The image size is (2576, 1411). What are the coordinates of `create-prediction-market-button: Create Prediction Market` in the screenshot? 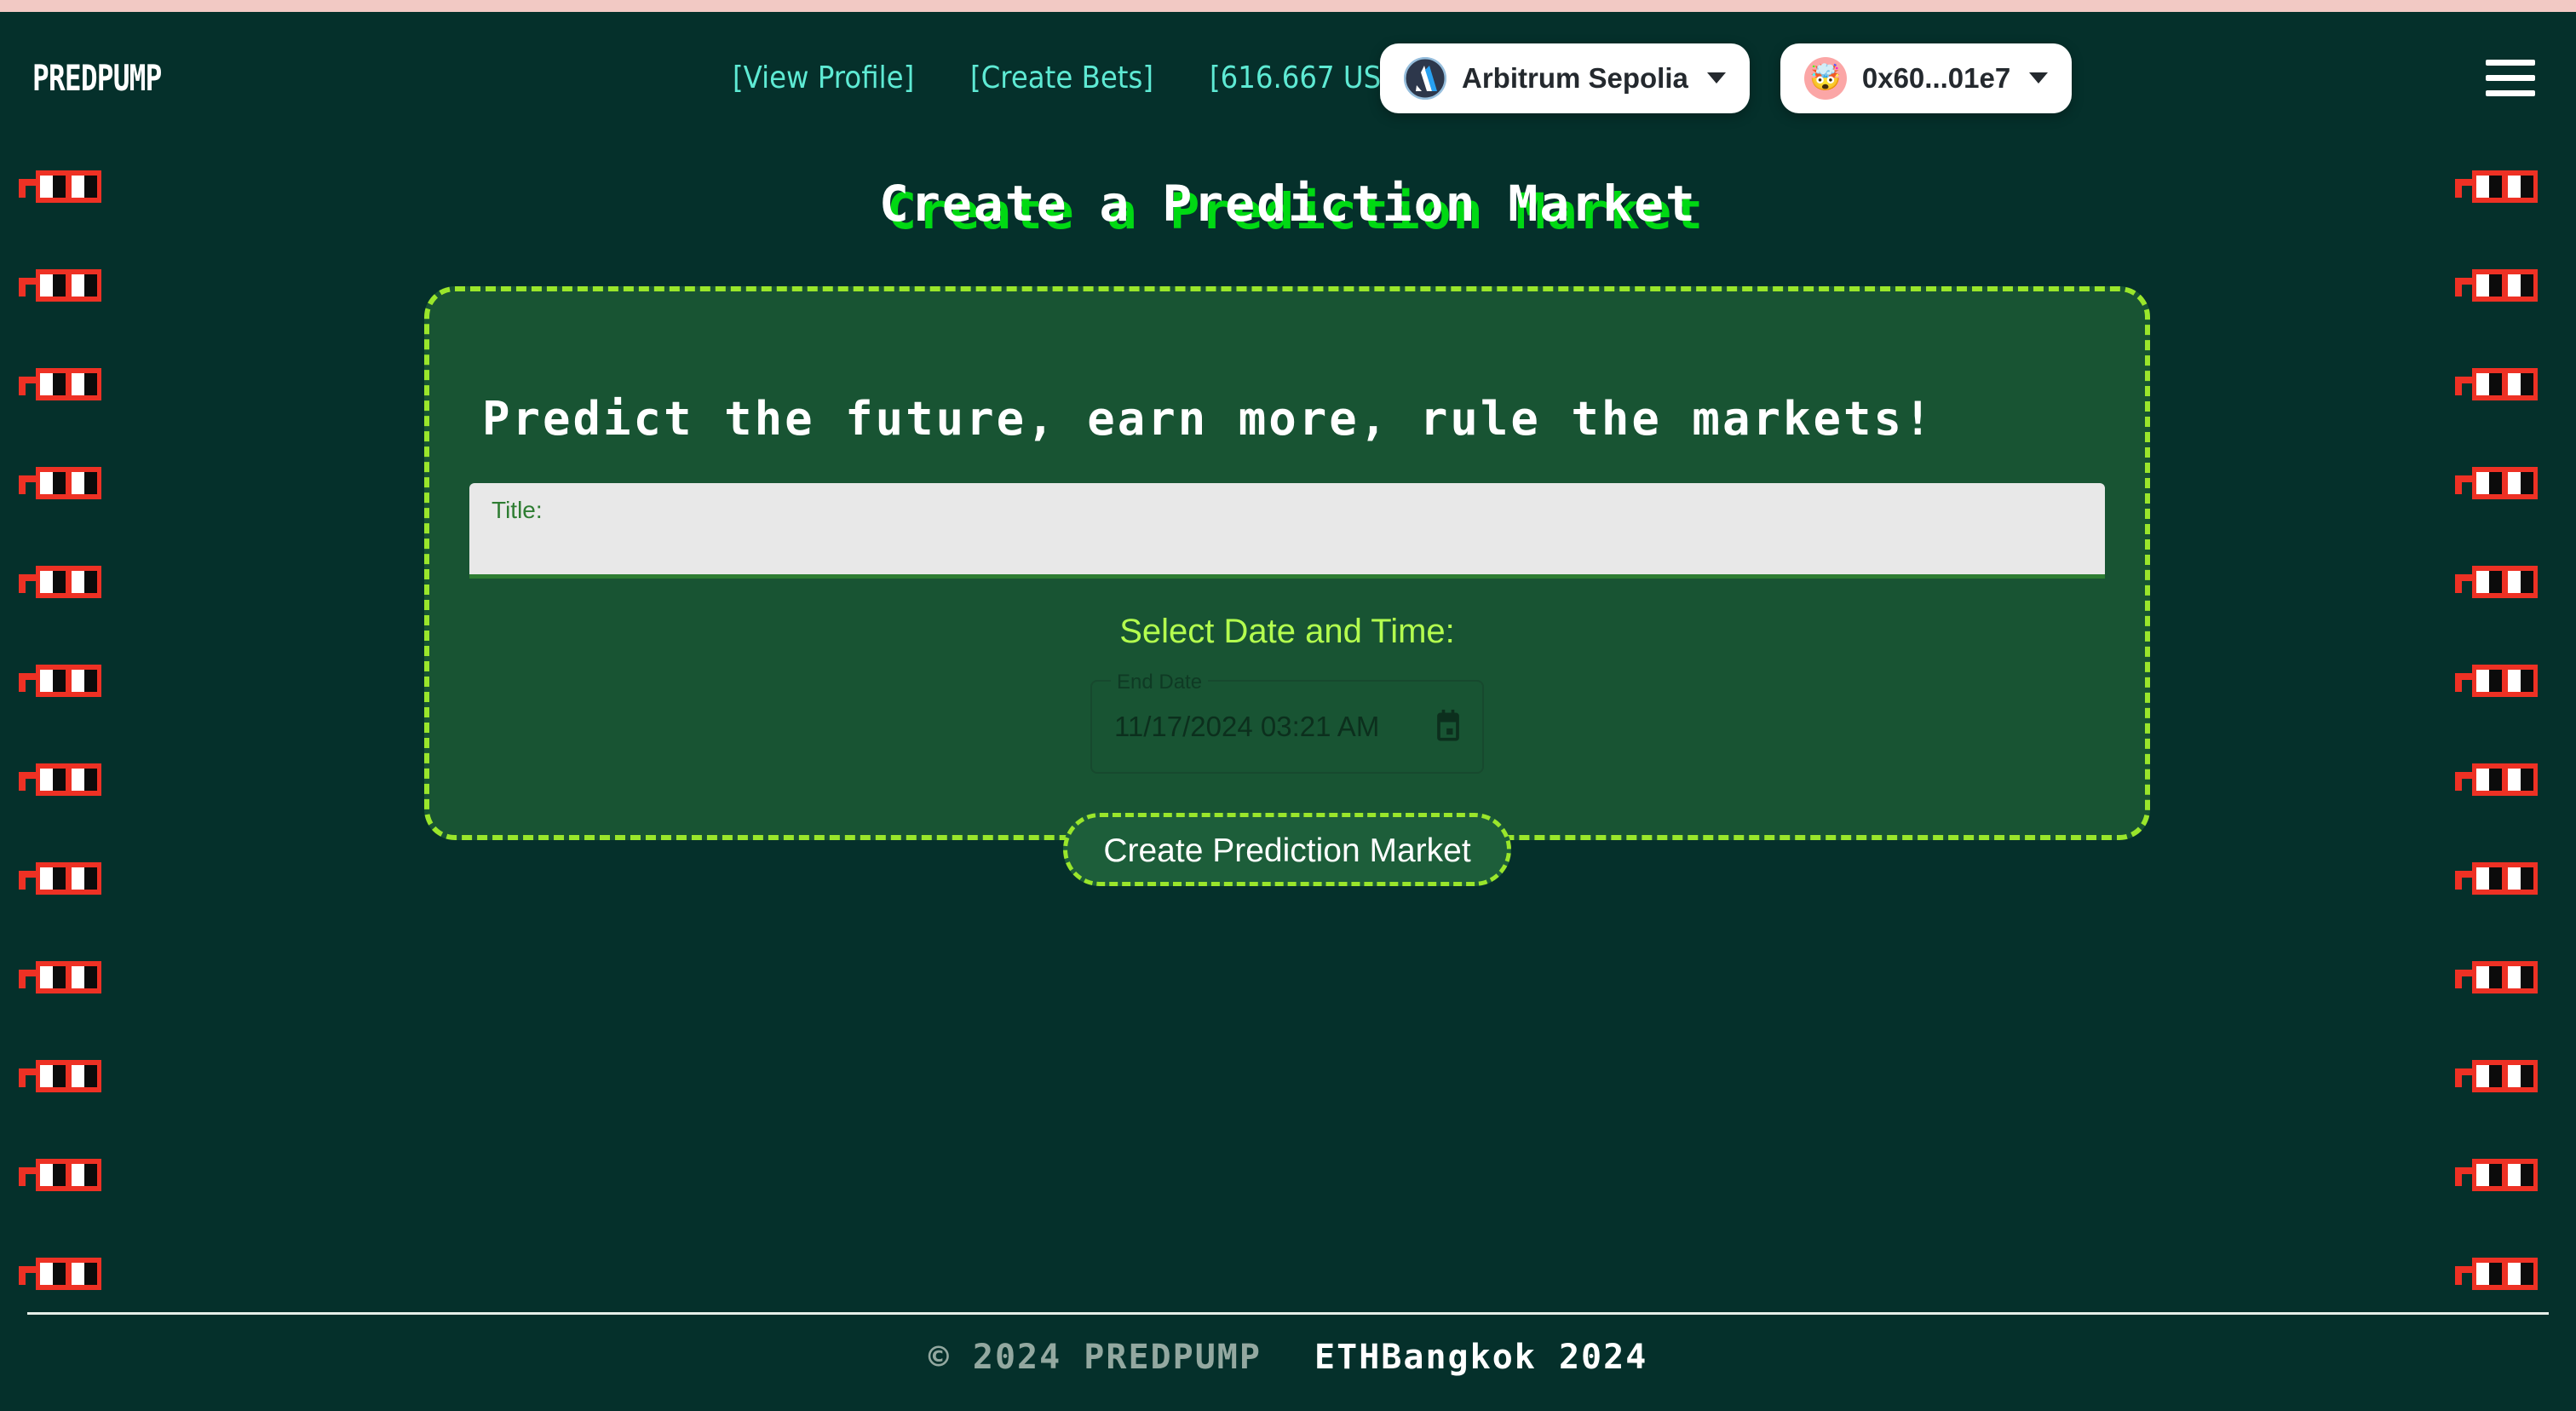 It's located at (1287, 849).